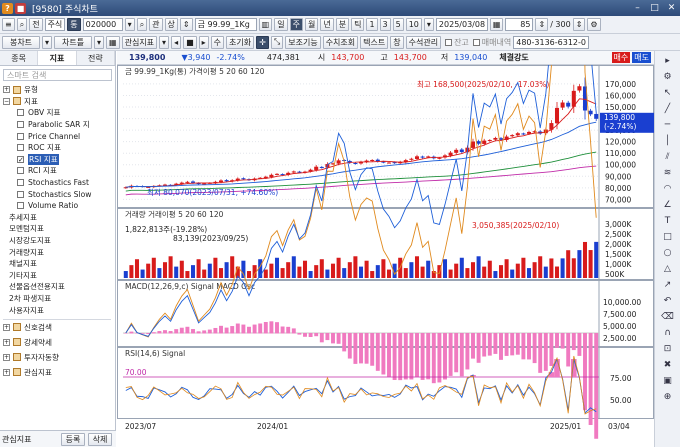 The image size is (680, 447). Describe the element at coordinates (62, 310) in the screenshot. I see `indicator-subgroup: 사용자지표` at that location.